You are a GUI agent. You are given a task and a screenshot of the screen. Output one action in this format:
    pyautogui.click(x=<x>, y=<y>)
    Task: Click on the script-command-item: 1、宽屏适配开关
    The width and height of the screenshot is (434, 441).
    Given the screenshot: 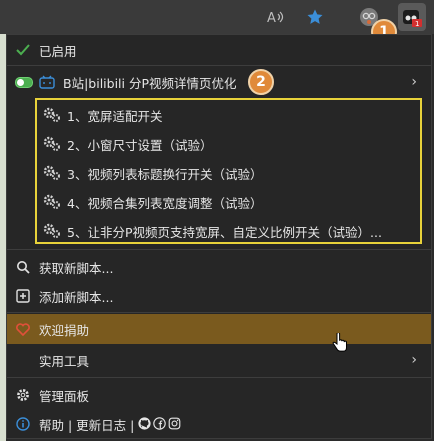 What is the action you would take?
    pyautogui.click(x=228, y=115)
    